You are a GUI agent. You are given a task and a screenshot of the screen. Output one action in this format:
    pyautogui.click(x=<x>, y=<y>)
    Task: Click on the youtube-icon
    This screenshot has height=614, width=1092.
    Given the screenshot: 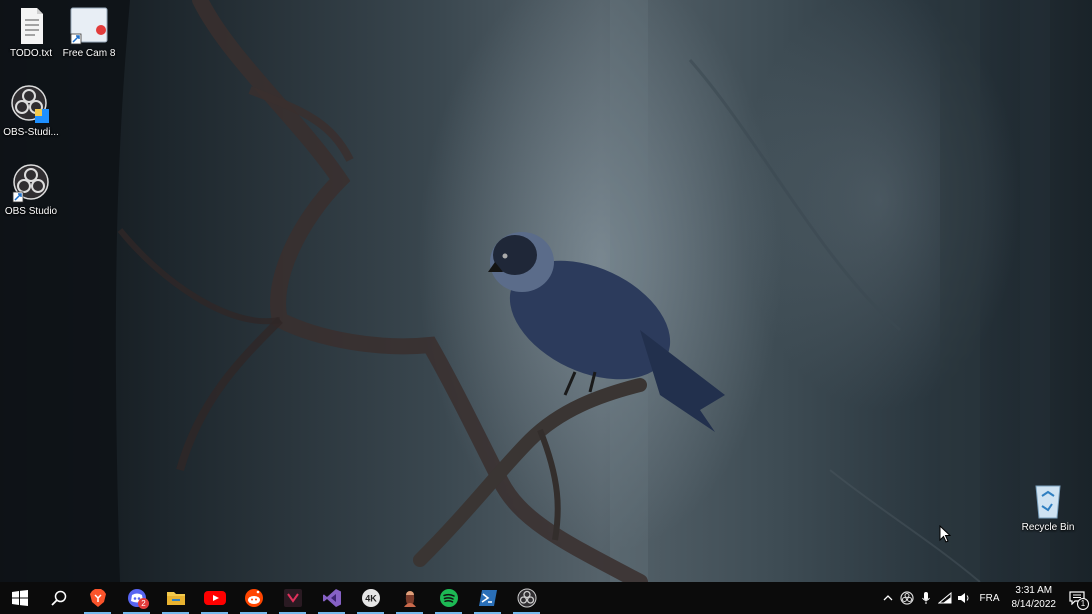 What is the action you would take?
    pyautogui.click(x=214, y=598)
    